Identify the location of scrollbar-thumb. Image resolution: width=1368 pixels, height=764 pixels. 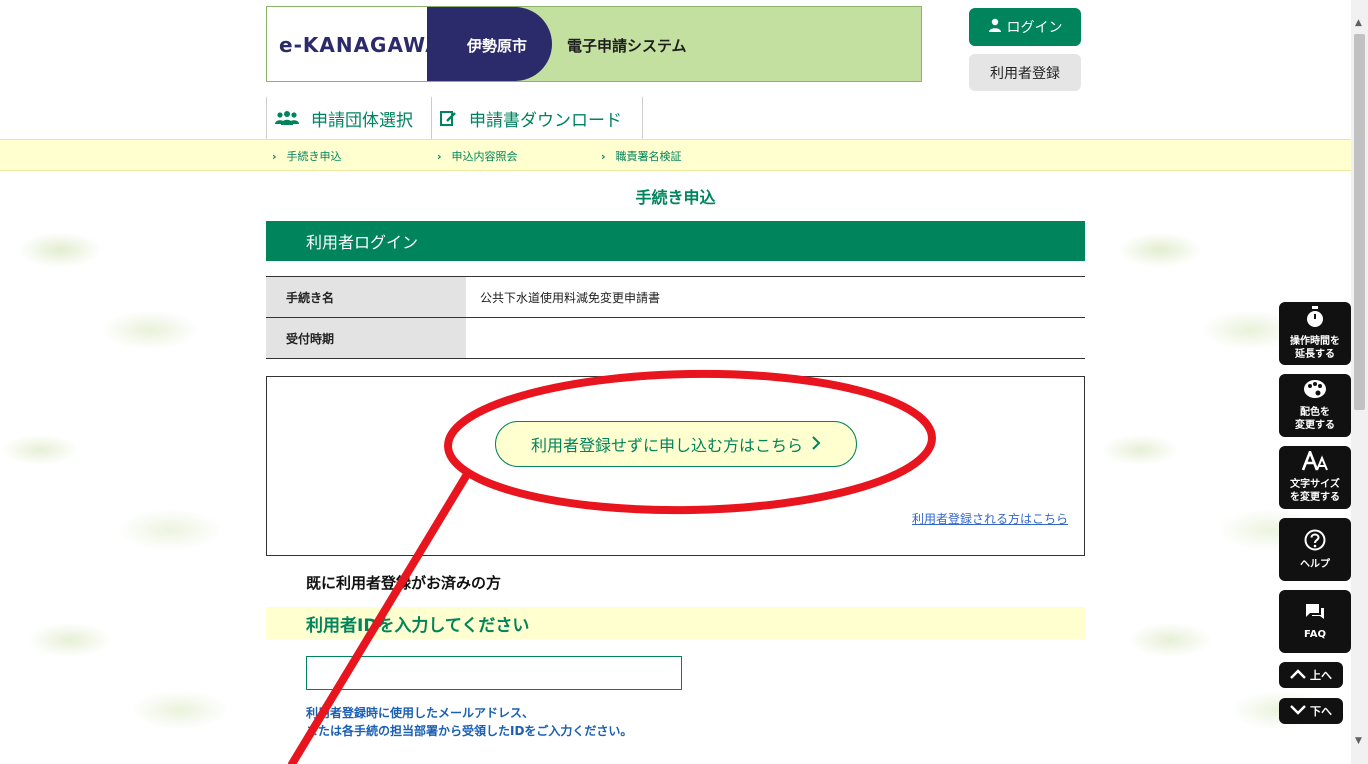
(1359, 222).